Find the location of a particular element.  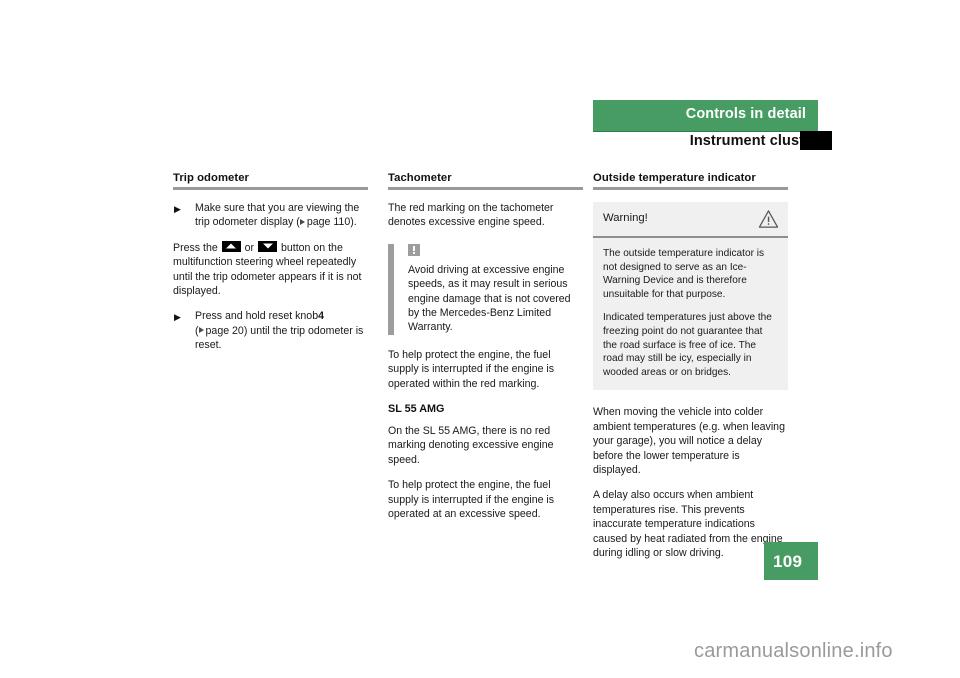

list-item-text: Press and hold reset knob is located at coordinates (257, 316).